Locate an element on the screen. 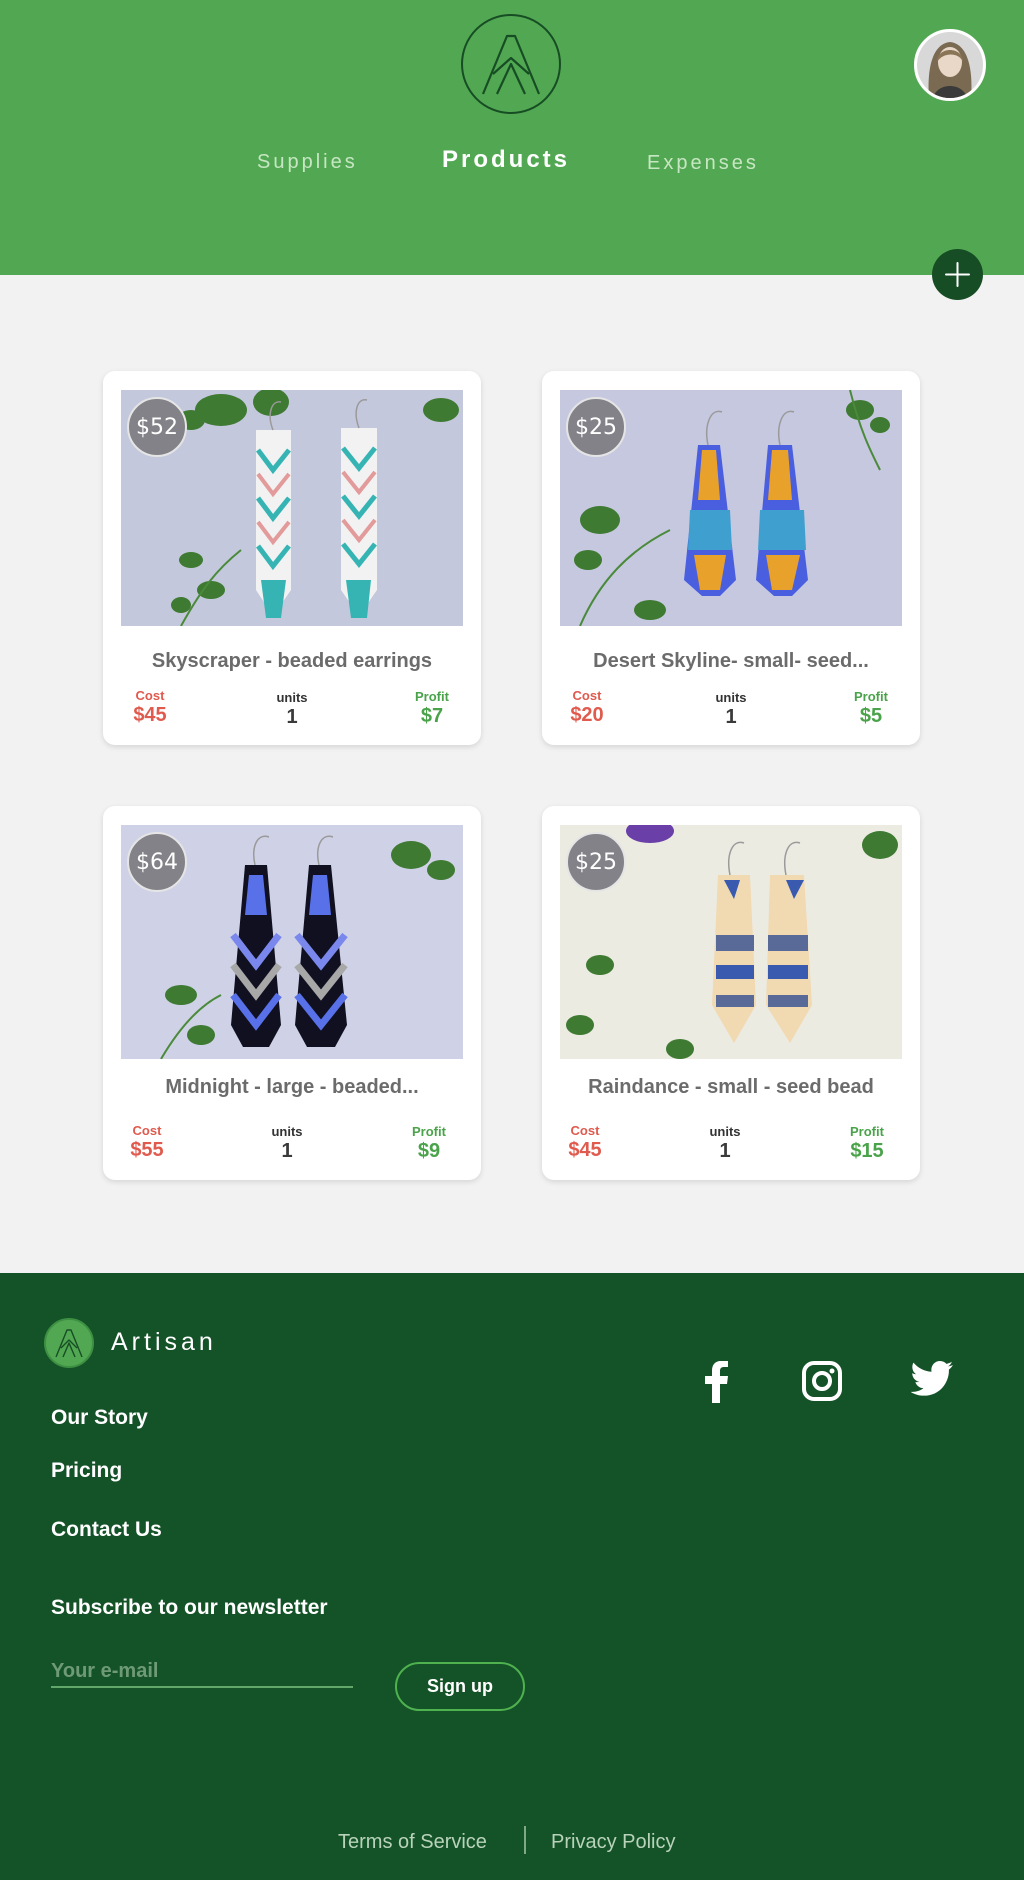 The image size is (1024, 1880). footer-link-contact-us: Contact Us is located at coordinates (106, 1530).